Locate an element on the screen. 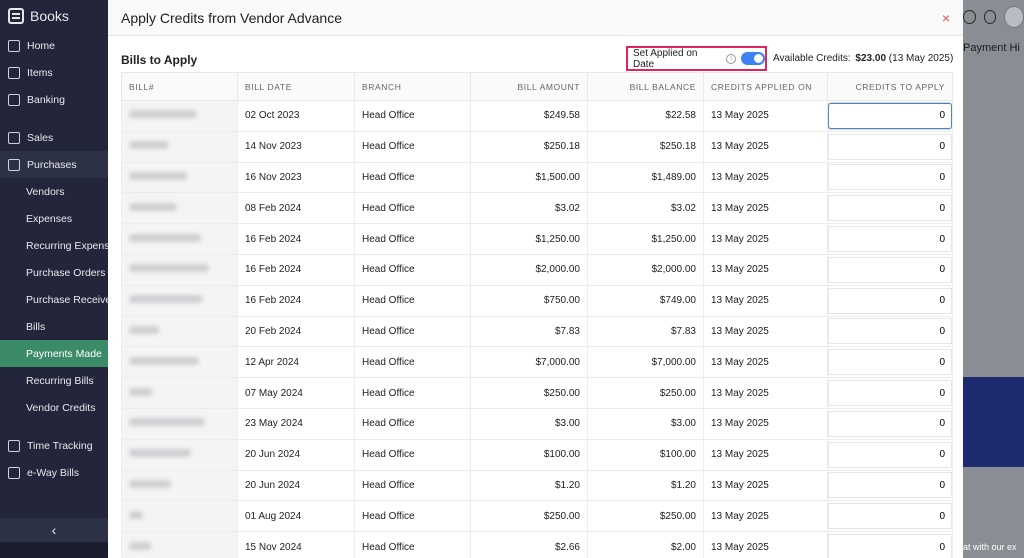  sidebar-item-vendors: Vendors is located at coordinates (54, 191).